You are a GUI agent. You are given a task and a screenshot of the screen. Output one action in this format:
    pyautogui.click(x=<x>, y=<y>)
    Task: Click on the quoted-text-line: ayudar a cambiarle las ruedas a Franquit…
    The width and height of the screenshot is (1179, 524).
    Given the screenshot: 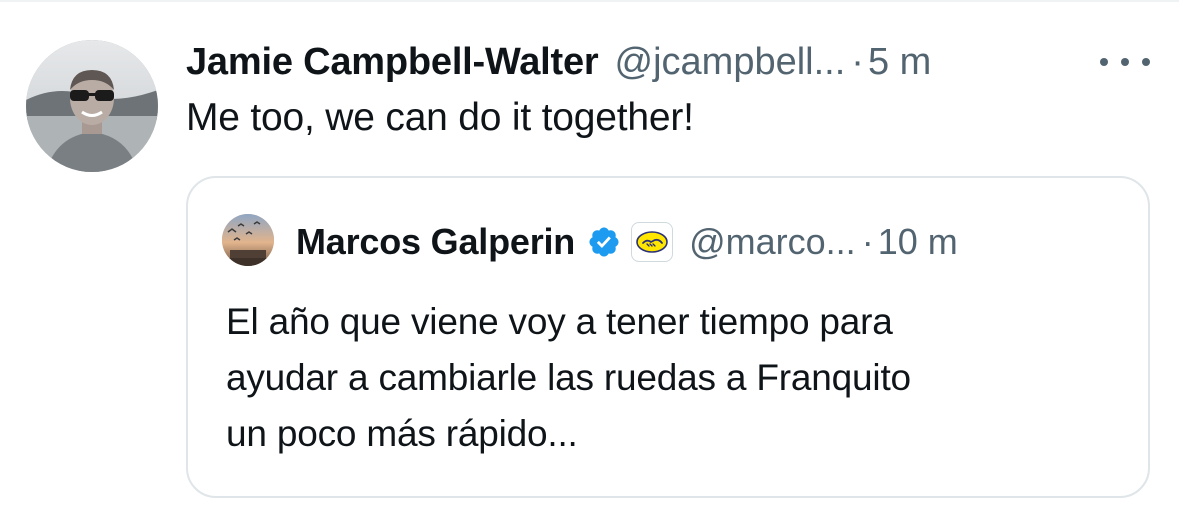 What is the action you would take?
    pyautogui.click(x=568, y=377)
    